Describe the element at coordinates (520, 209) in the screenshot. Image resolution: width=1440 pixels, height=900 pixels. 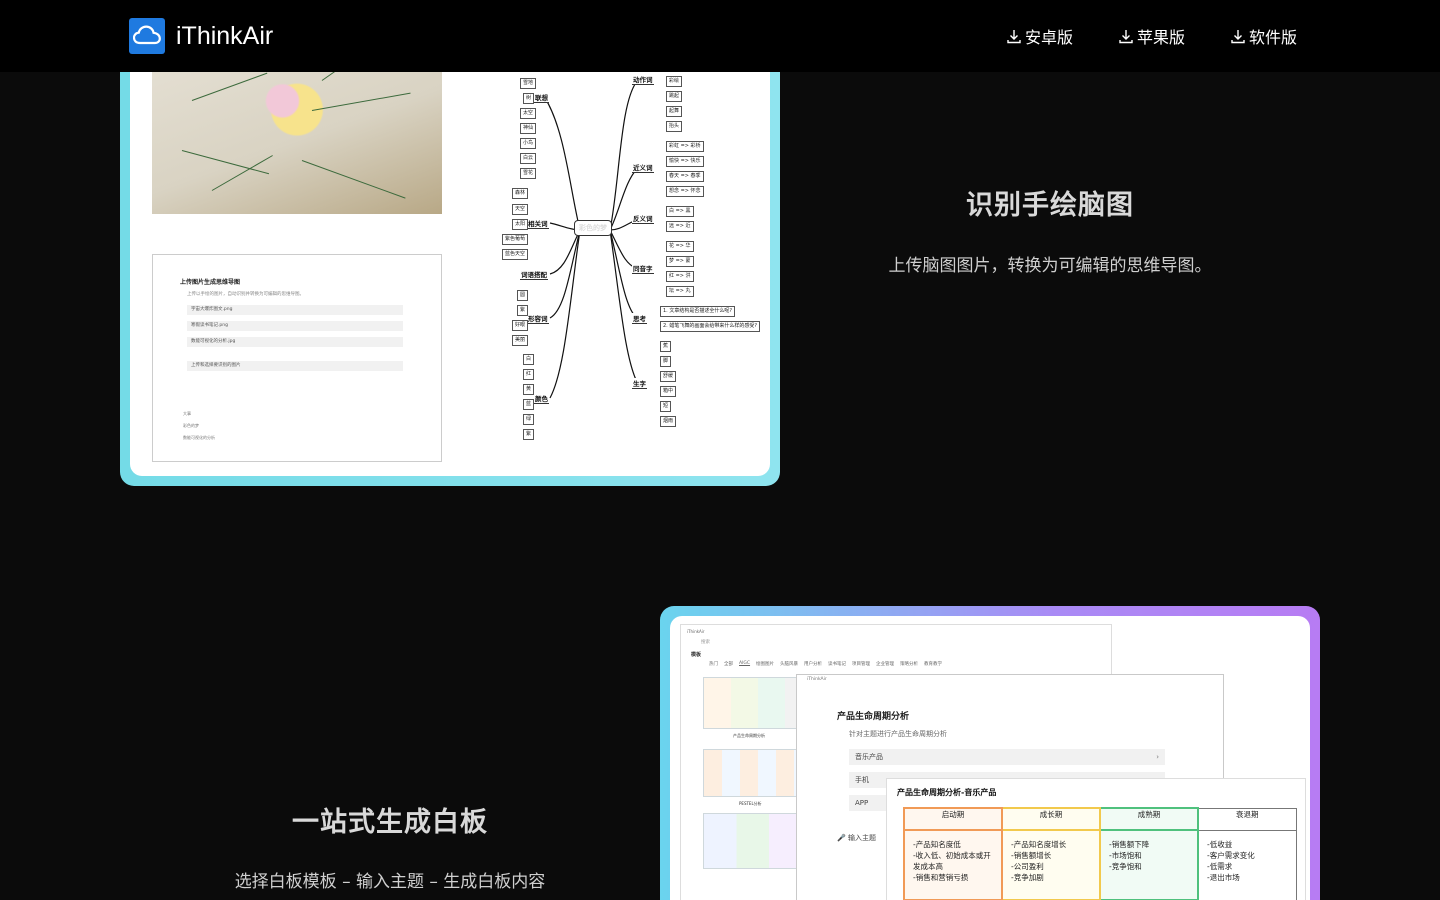
I see `mindmap-leaf: 天空` at that location.